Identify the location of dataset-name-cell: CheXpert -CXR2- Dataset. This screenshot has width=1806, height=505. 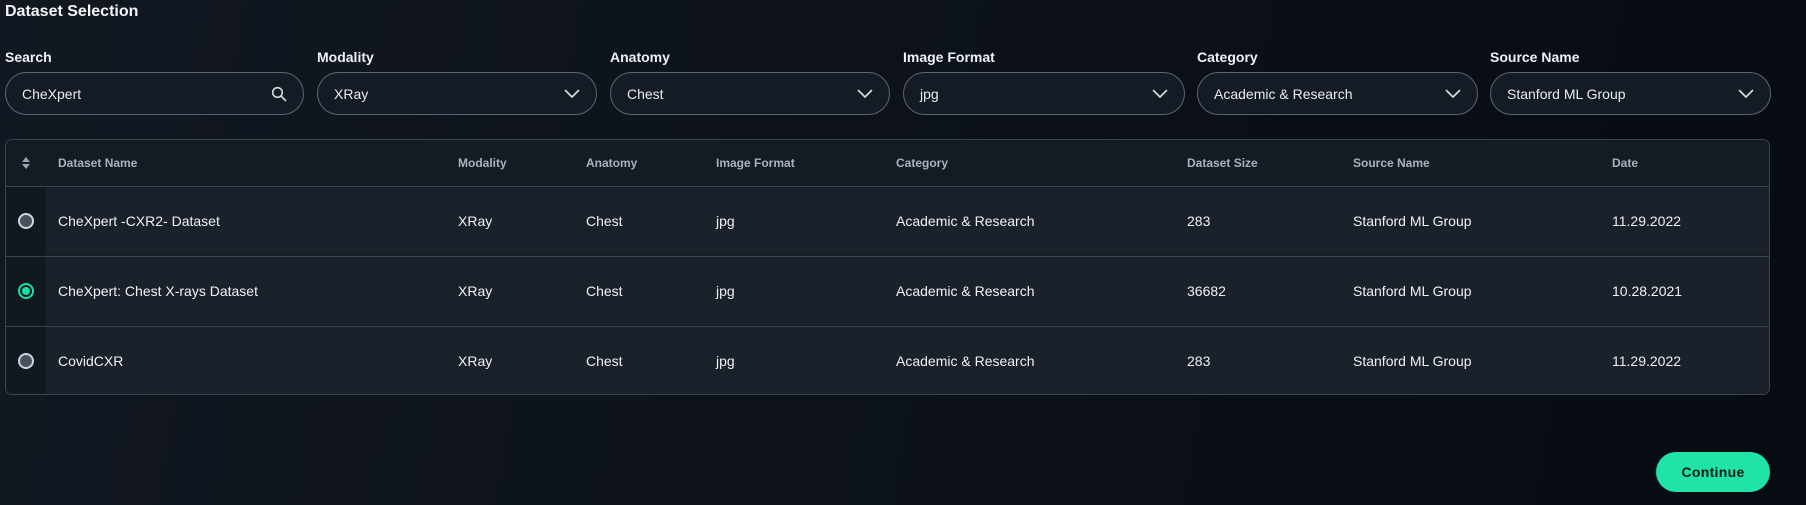
(139, 221).